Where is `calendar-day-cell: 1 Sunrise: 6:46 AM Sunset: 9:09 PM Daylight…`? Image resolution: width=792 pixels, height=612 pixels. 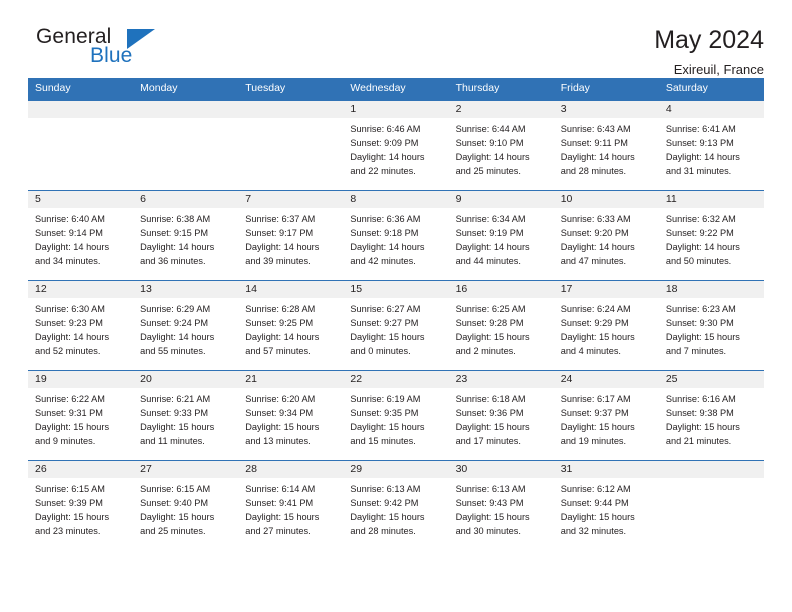
calendar-day-cell: 1 Sunrise: 6:46 AM Sunset: 9:09 PM Daylight… is located at coordinates (396, 145).